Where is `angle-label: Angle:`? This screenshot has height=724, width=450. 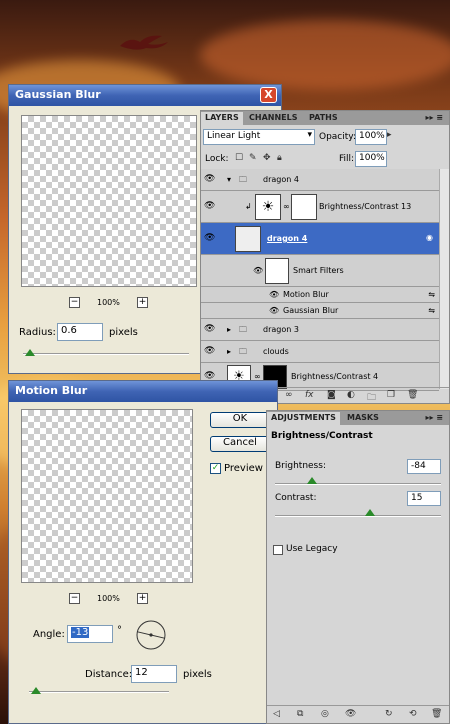 angle-label: Angle: is located at coordinates (49, 634).